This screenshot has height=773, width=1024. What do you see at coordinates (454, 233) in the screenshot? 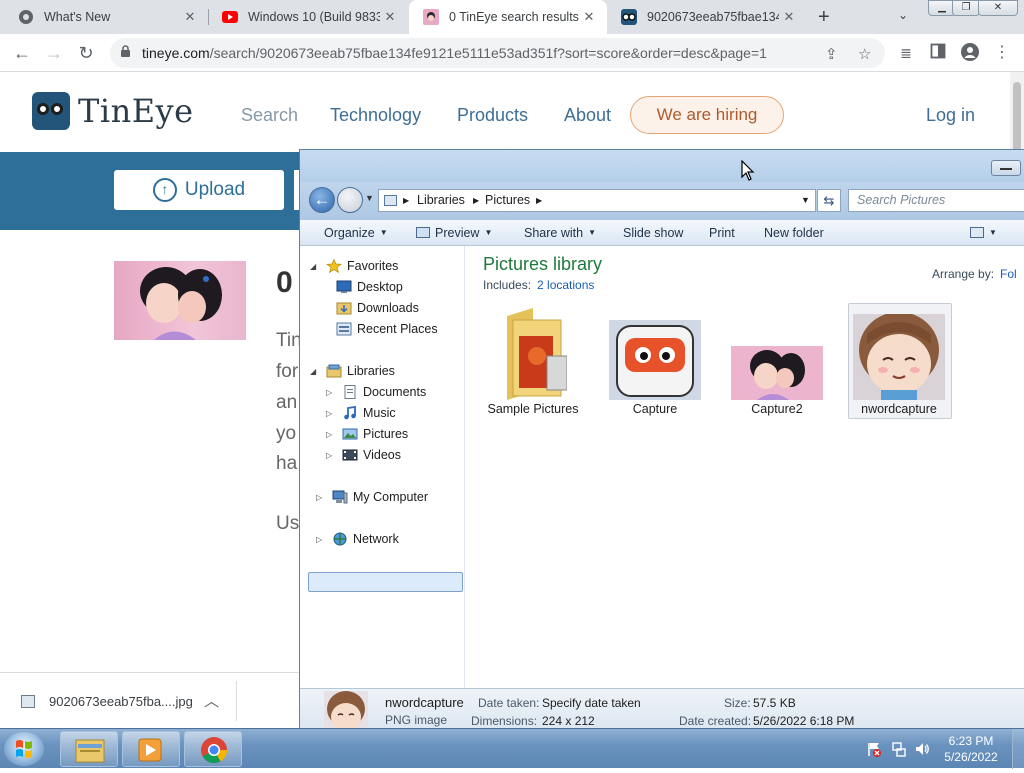
I see `preview-button: Preview ▼` at bounding box center [454, 233].